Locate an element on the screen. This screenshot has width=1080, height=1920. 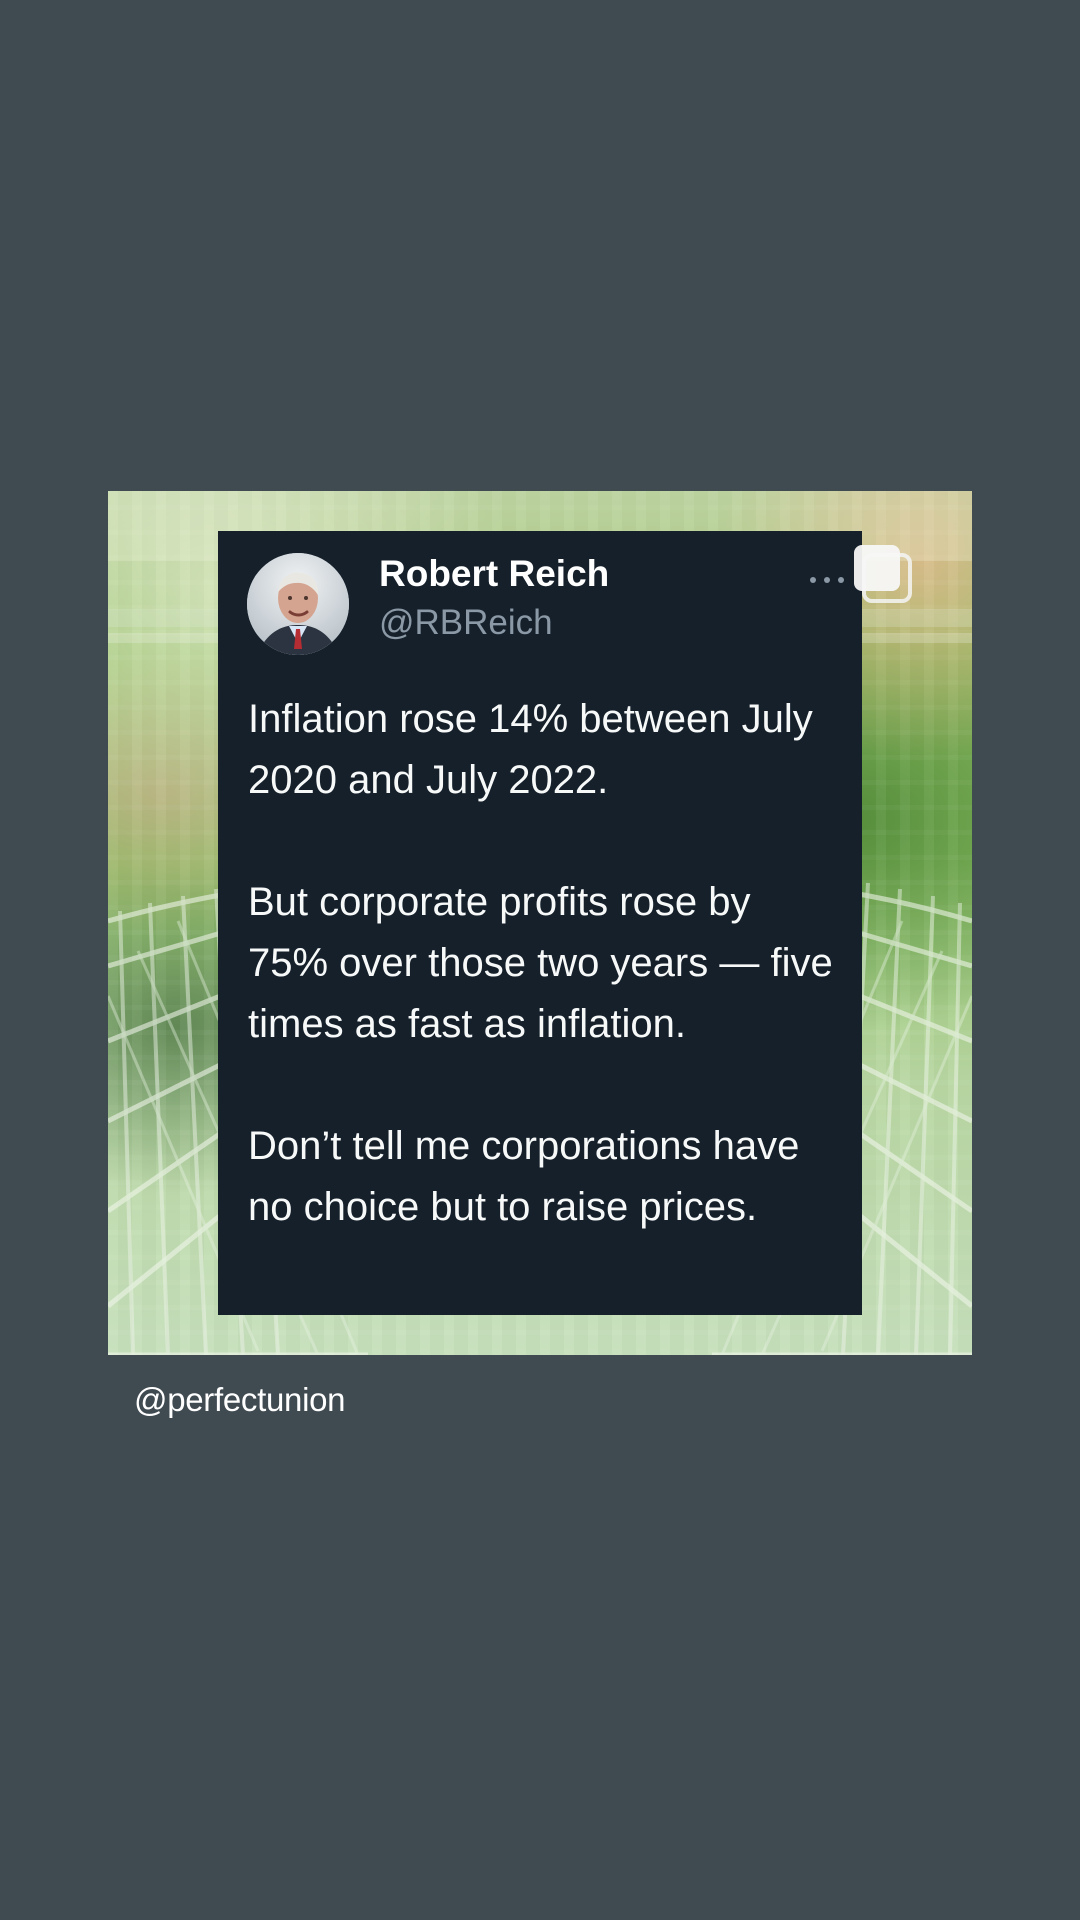
account-tag: @perfectunion is located at coordinates (240, 1400).